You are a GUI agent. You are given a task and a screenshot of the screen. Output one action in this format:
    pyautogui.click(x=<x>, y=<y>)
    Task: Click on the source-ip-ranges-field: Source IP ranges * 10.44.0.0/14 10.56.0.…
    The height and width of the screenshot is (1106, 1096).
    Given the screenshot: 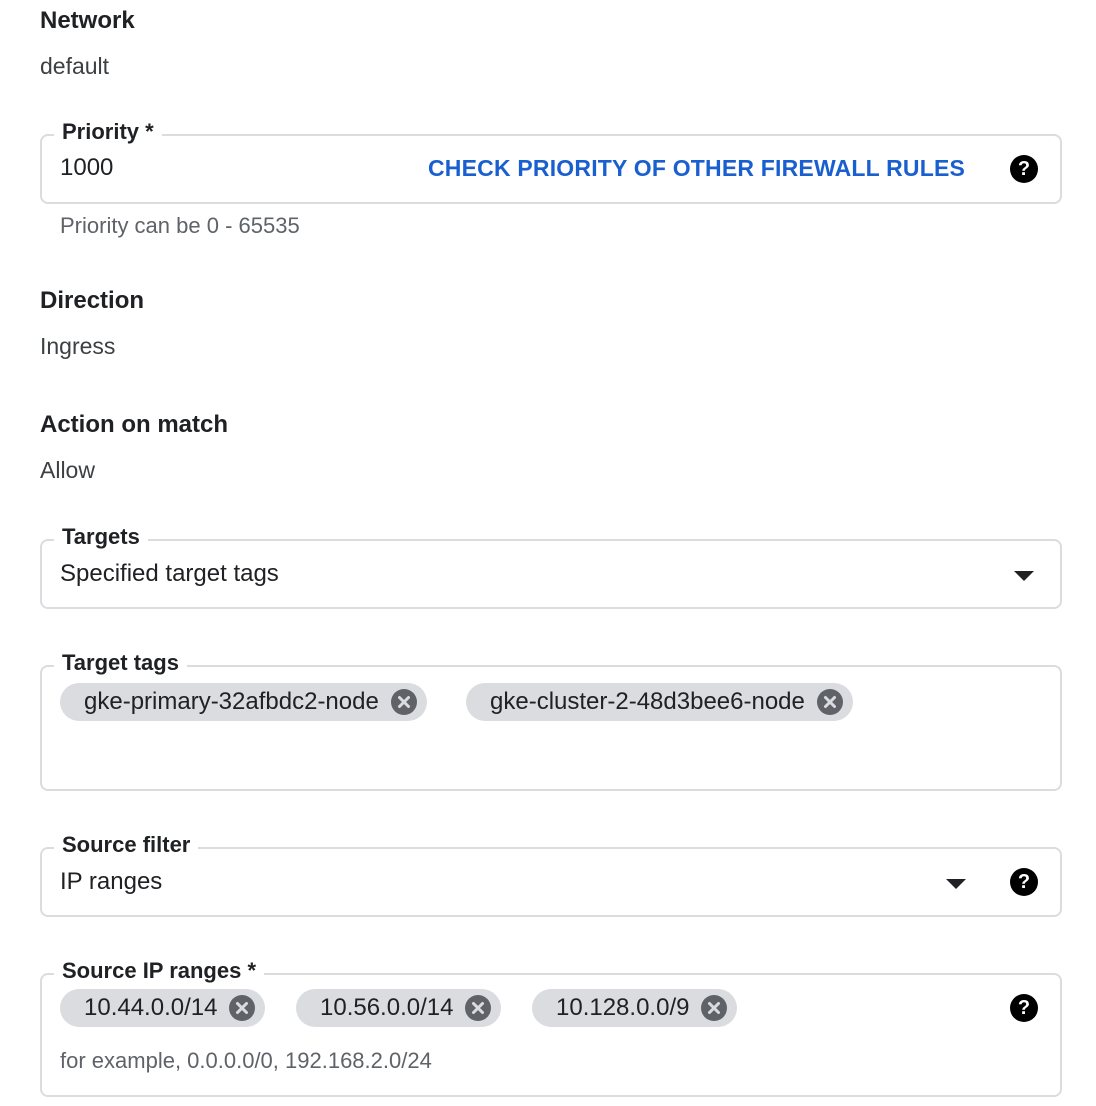 What is the action you would take?
    pyautogui.click(x=551, y=1027)
    